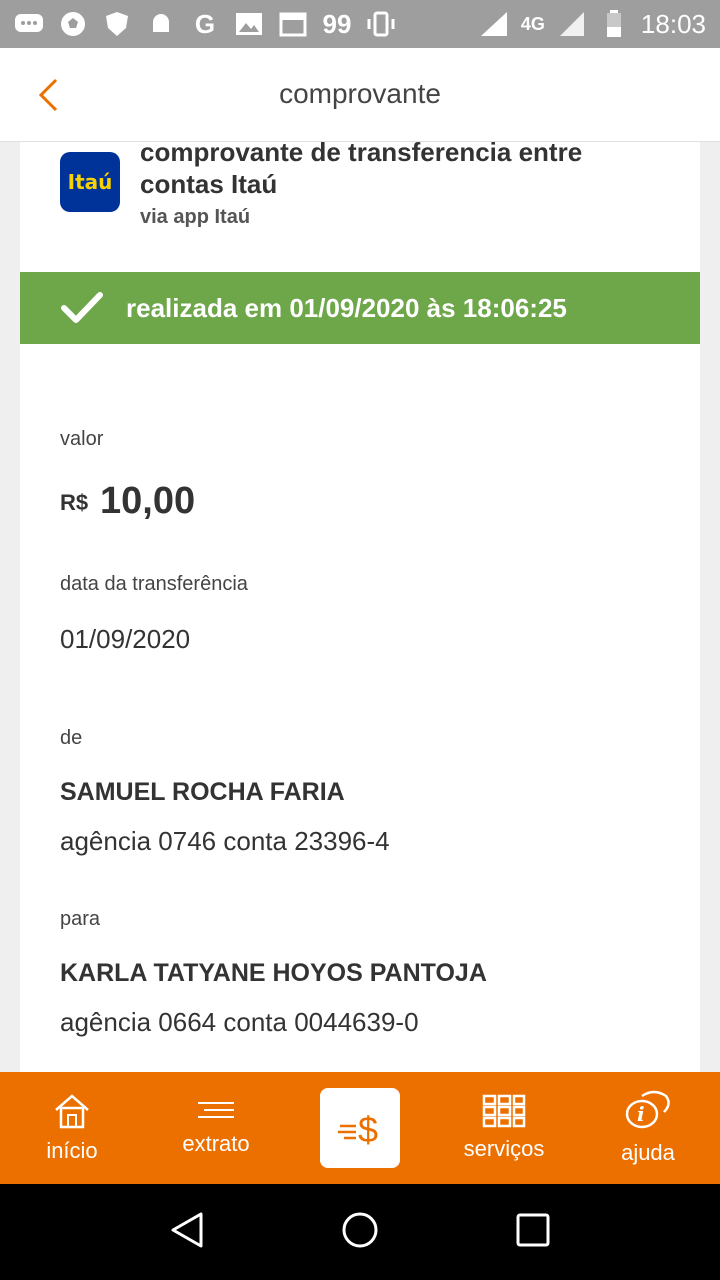 Image resolution: width=720 pixels, height=1280 pixels. I want to click on from-account: agência 0746 conta 23396-4, so click(225, 841).